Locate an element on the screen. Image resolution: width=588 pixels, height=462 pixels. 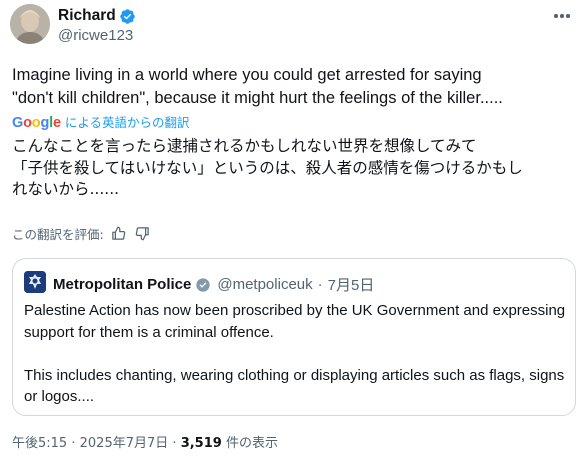
google-logo: Google is located at coordinates (36, 123).